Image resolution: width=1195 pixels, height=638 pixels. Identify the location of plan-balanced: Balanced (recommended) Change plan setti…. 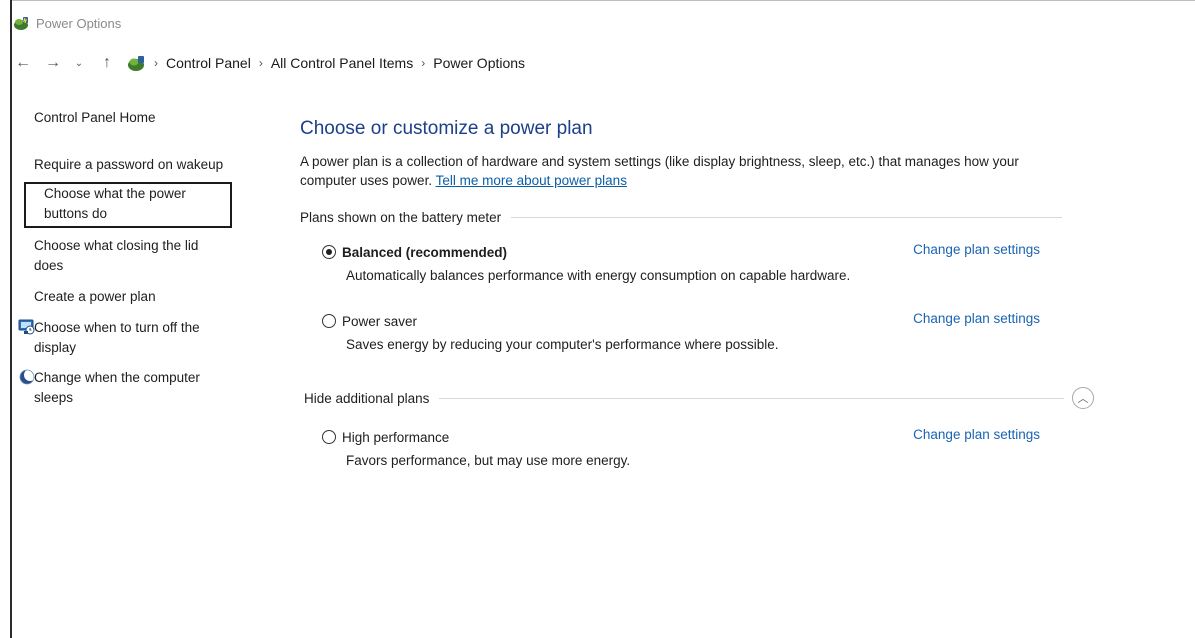
(687, 262).